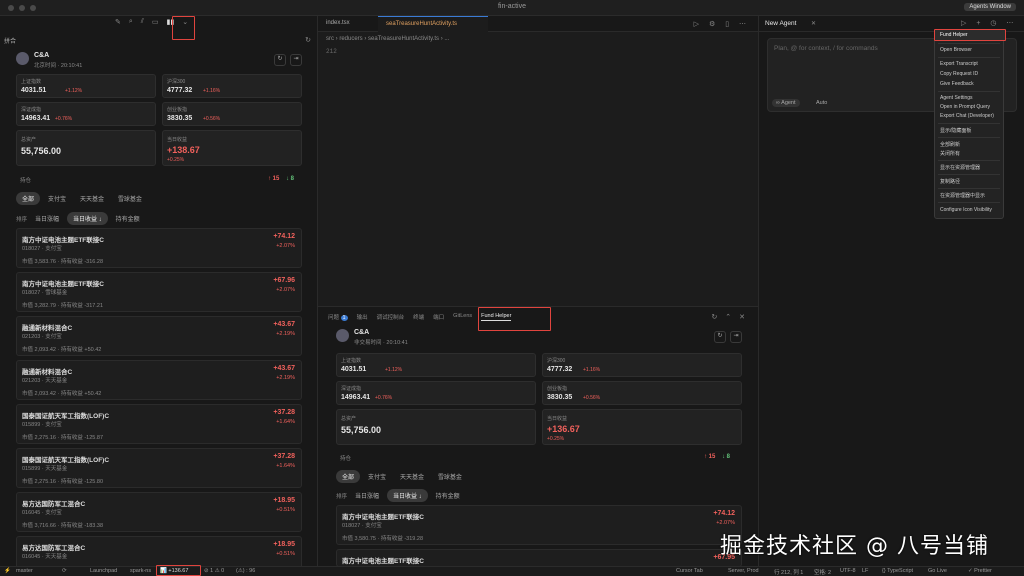 Image resolution: width=1024 pixels, height=576 pixels. I want to click on sync-icon: ⟳, so click(64, 571).